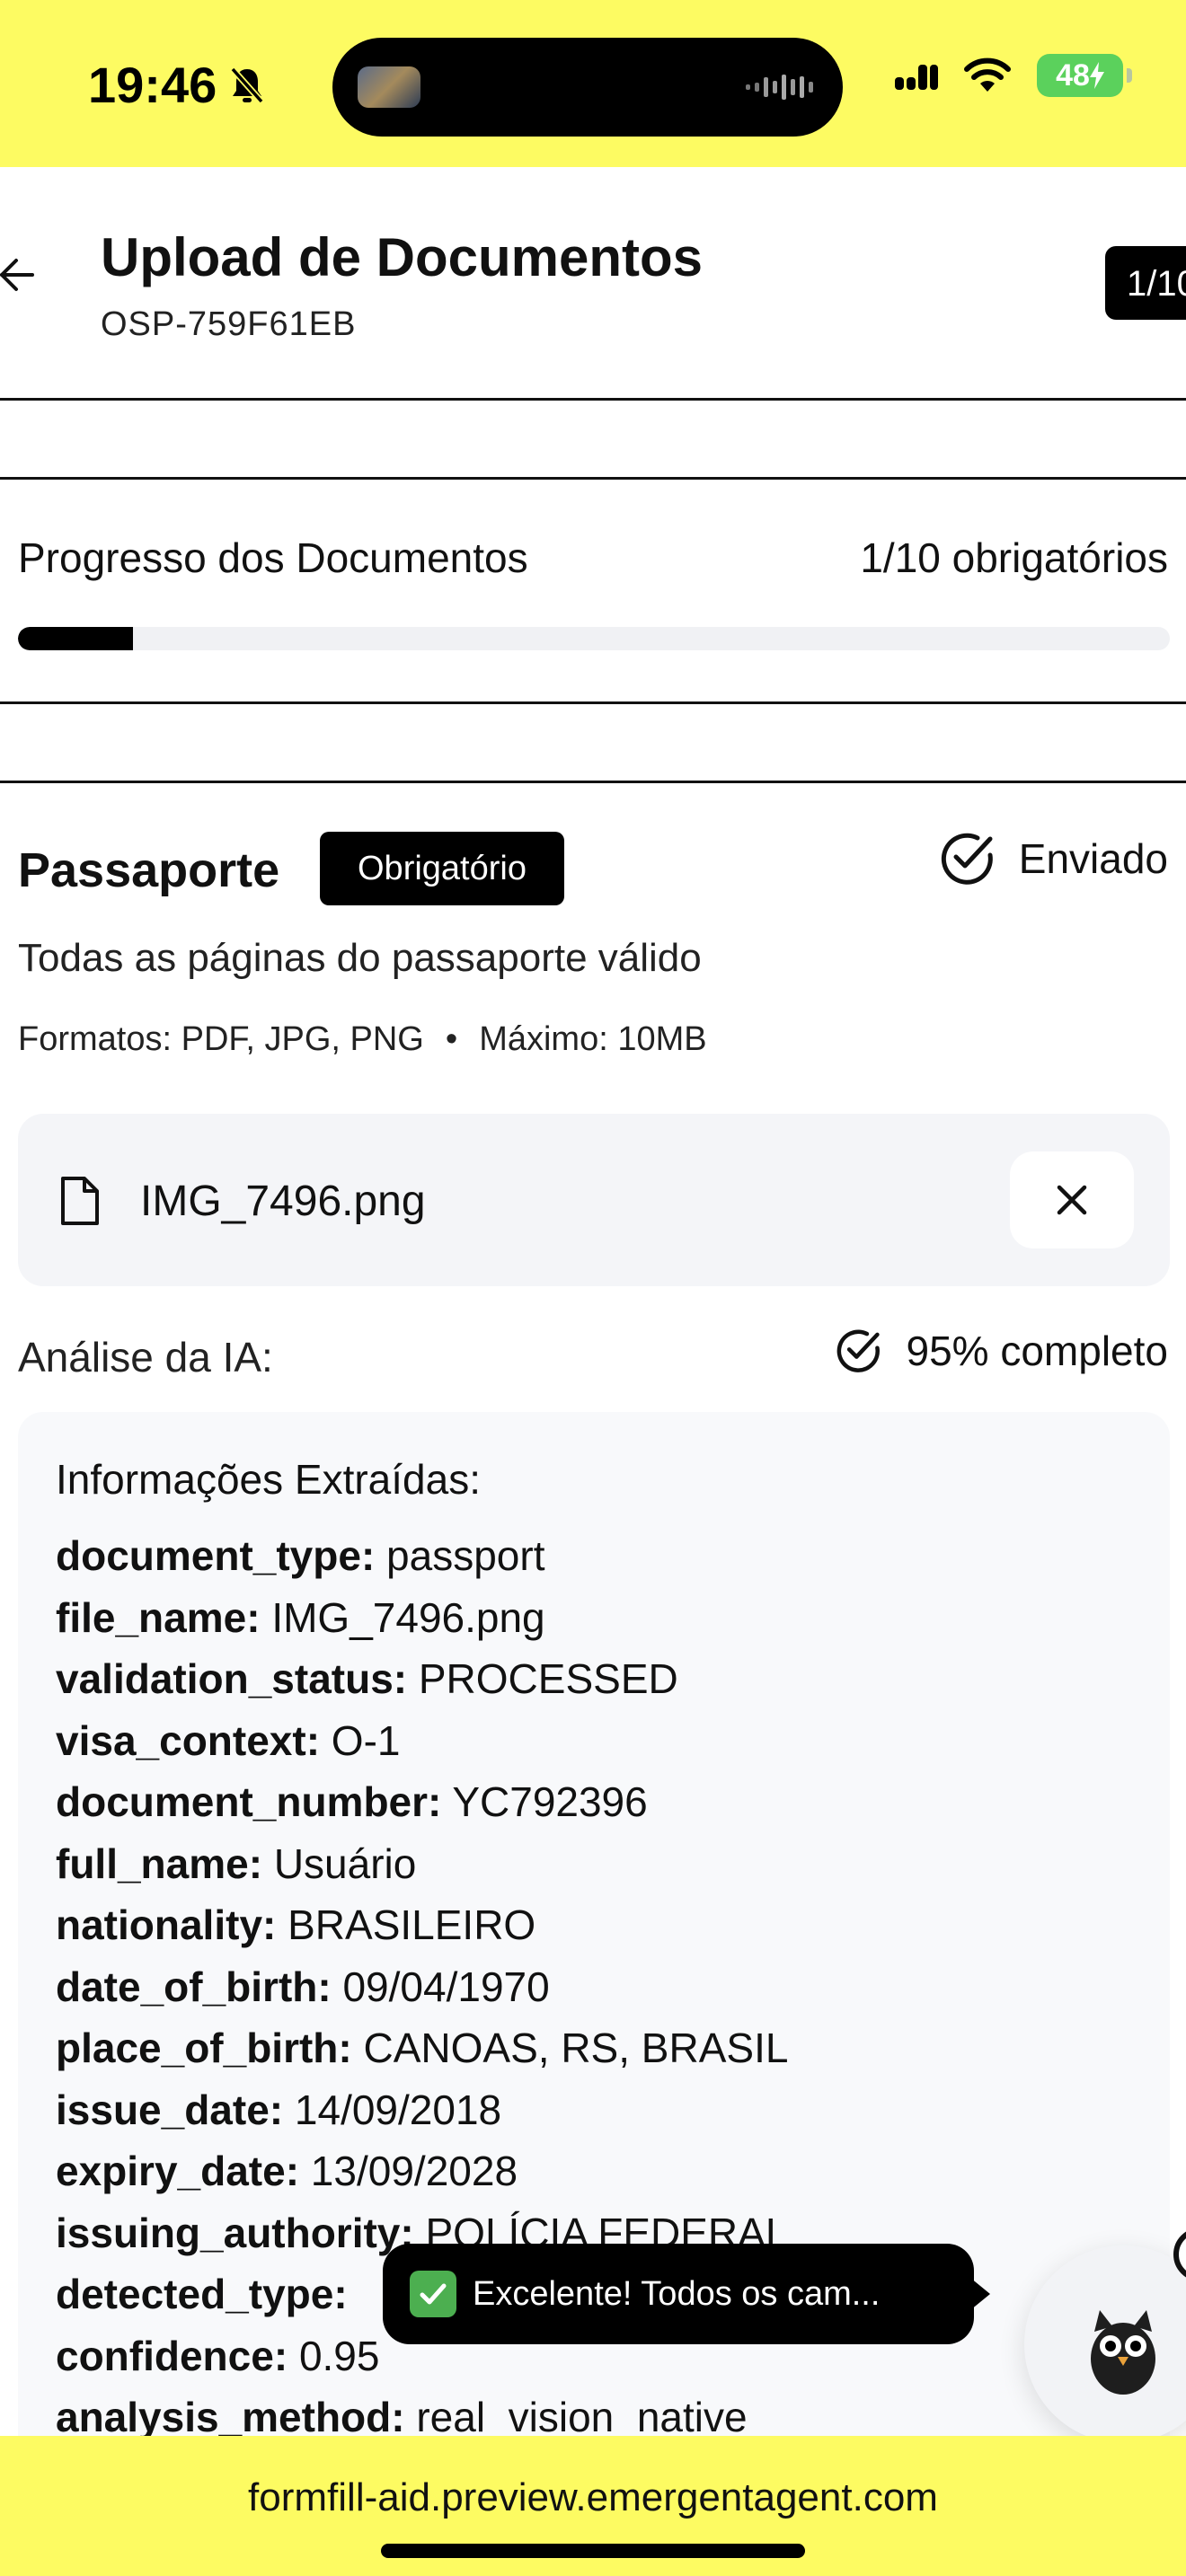  What do you see at coordinates (594, 2110) in the screenshot?
I see `extracted-field-row: issue_date: 14/09/2018` at bounding box center [594, 2110].